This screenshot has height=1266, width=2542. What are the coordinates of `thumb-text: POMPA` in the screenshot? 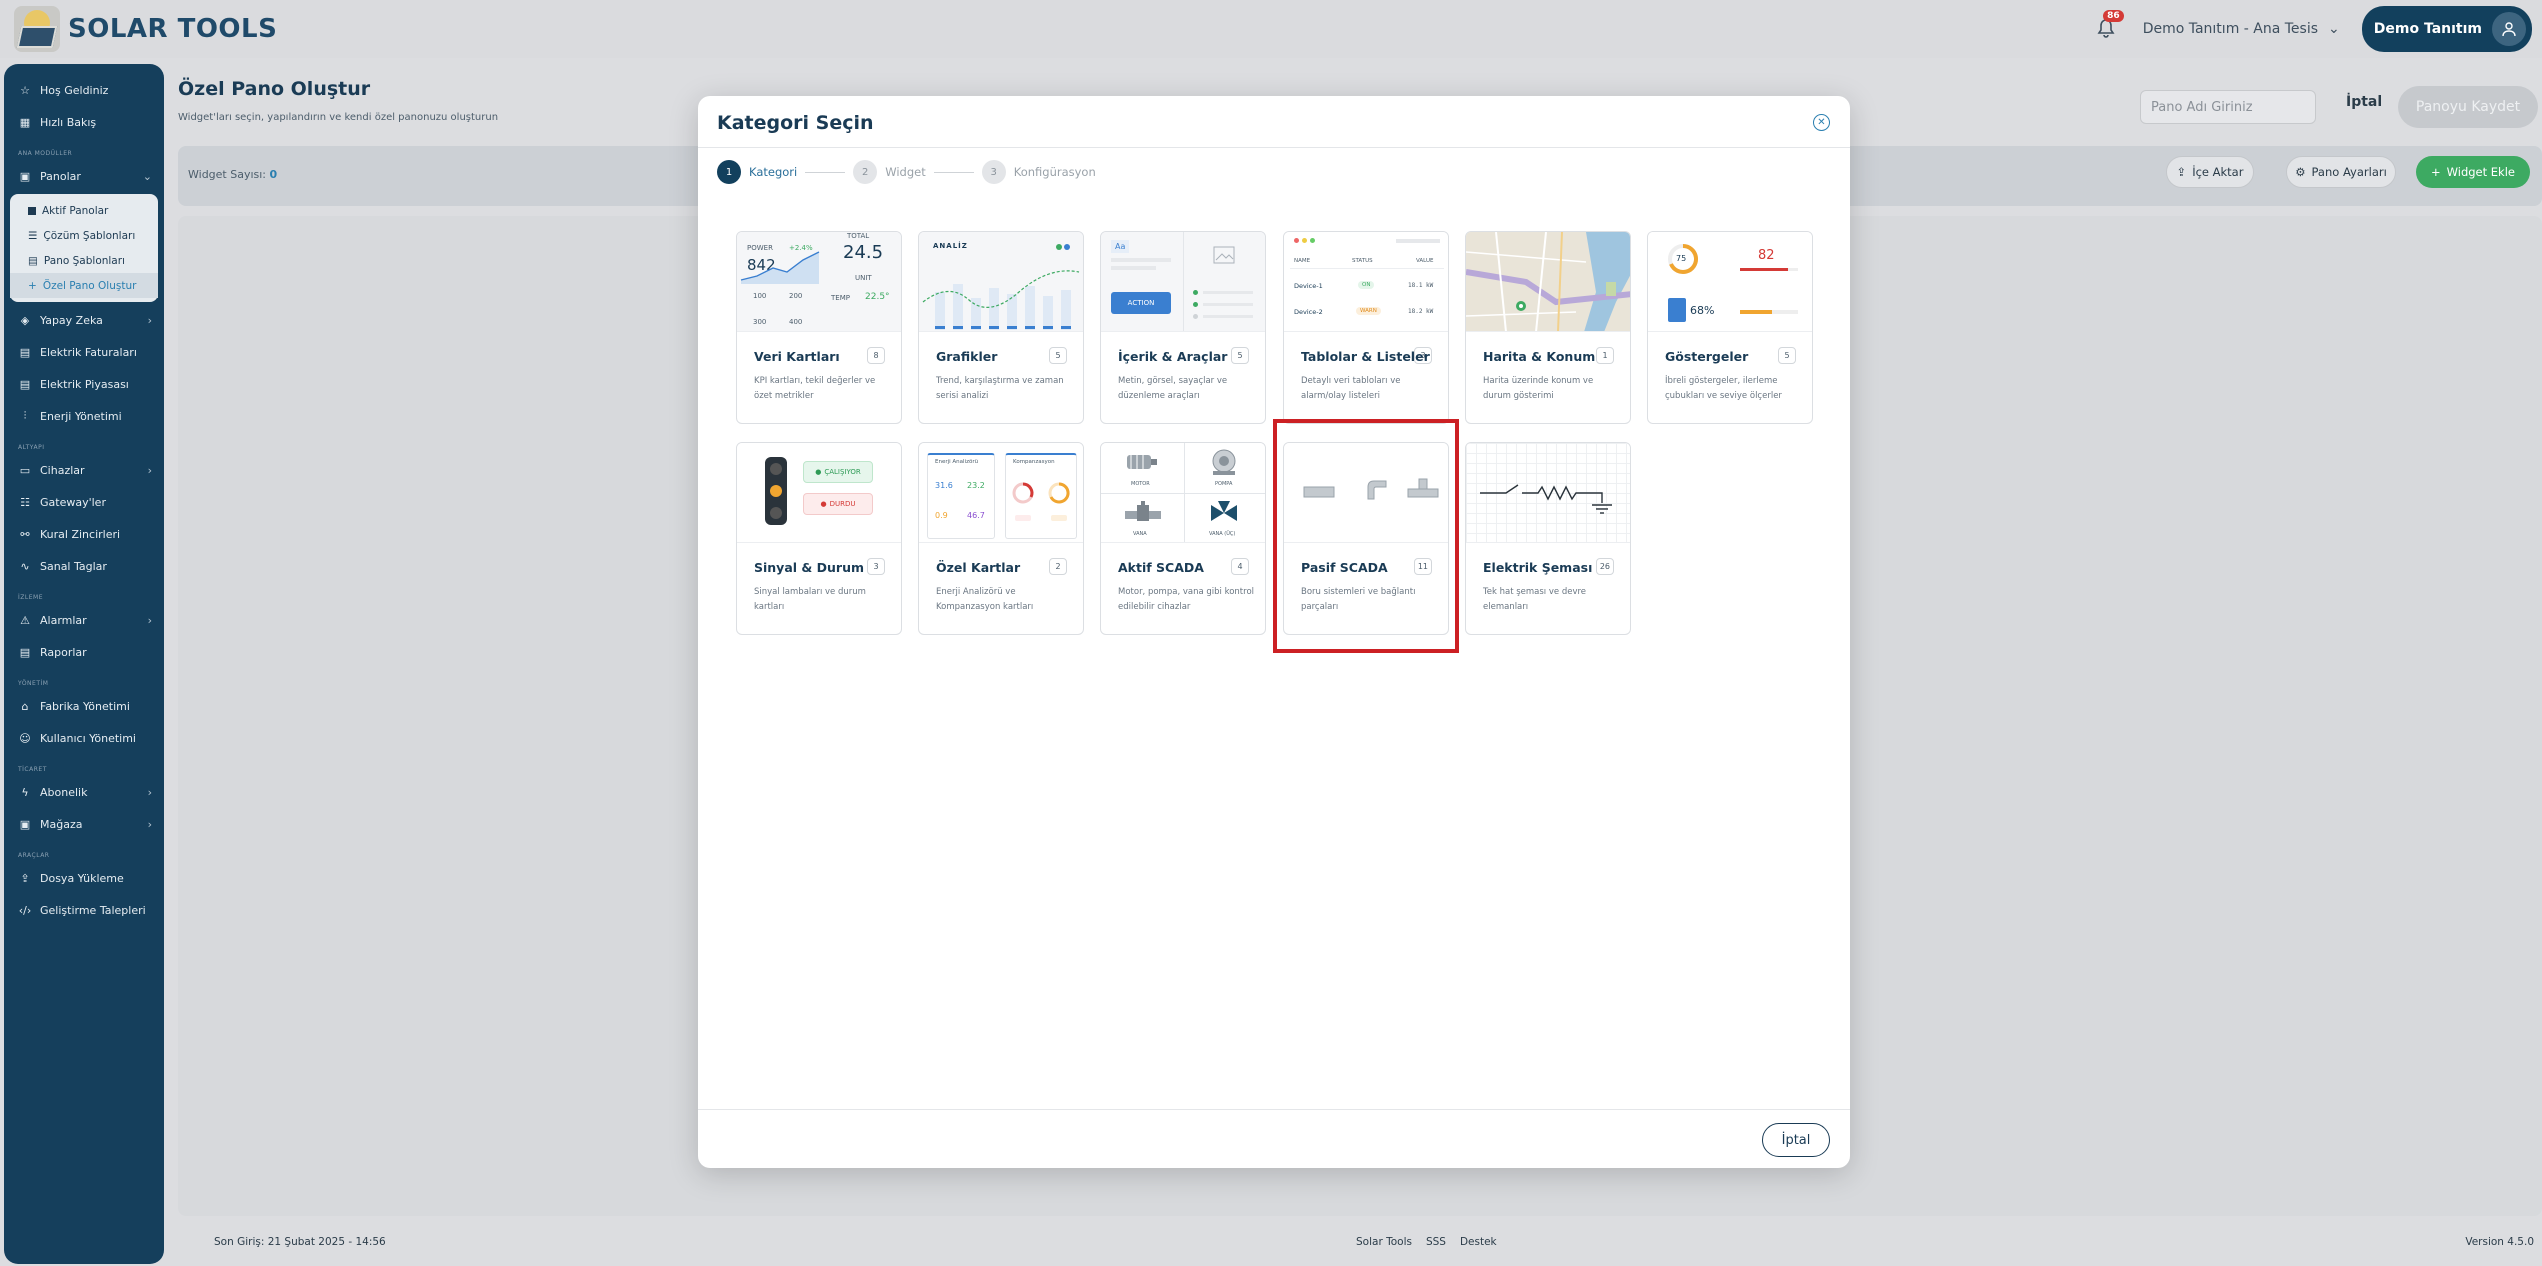 It's located at (1224, 484).